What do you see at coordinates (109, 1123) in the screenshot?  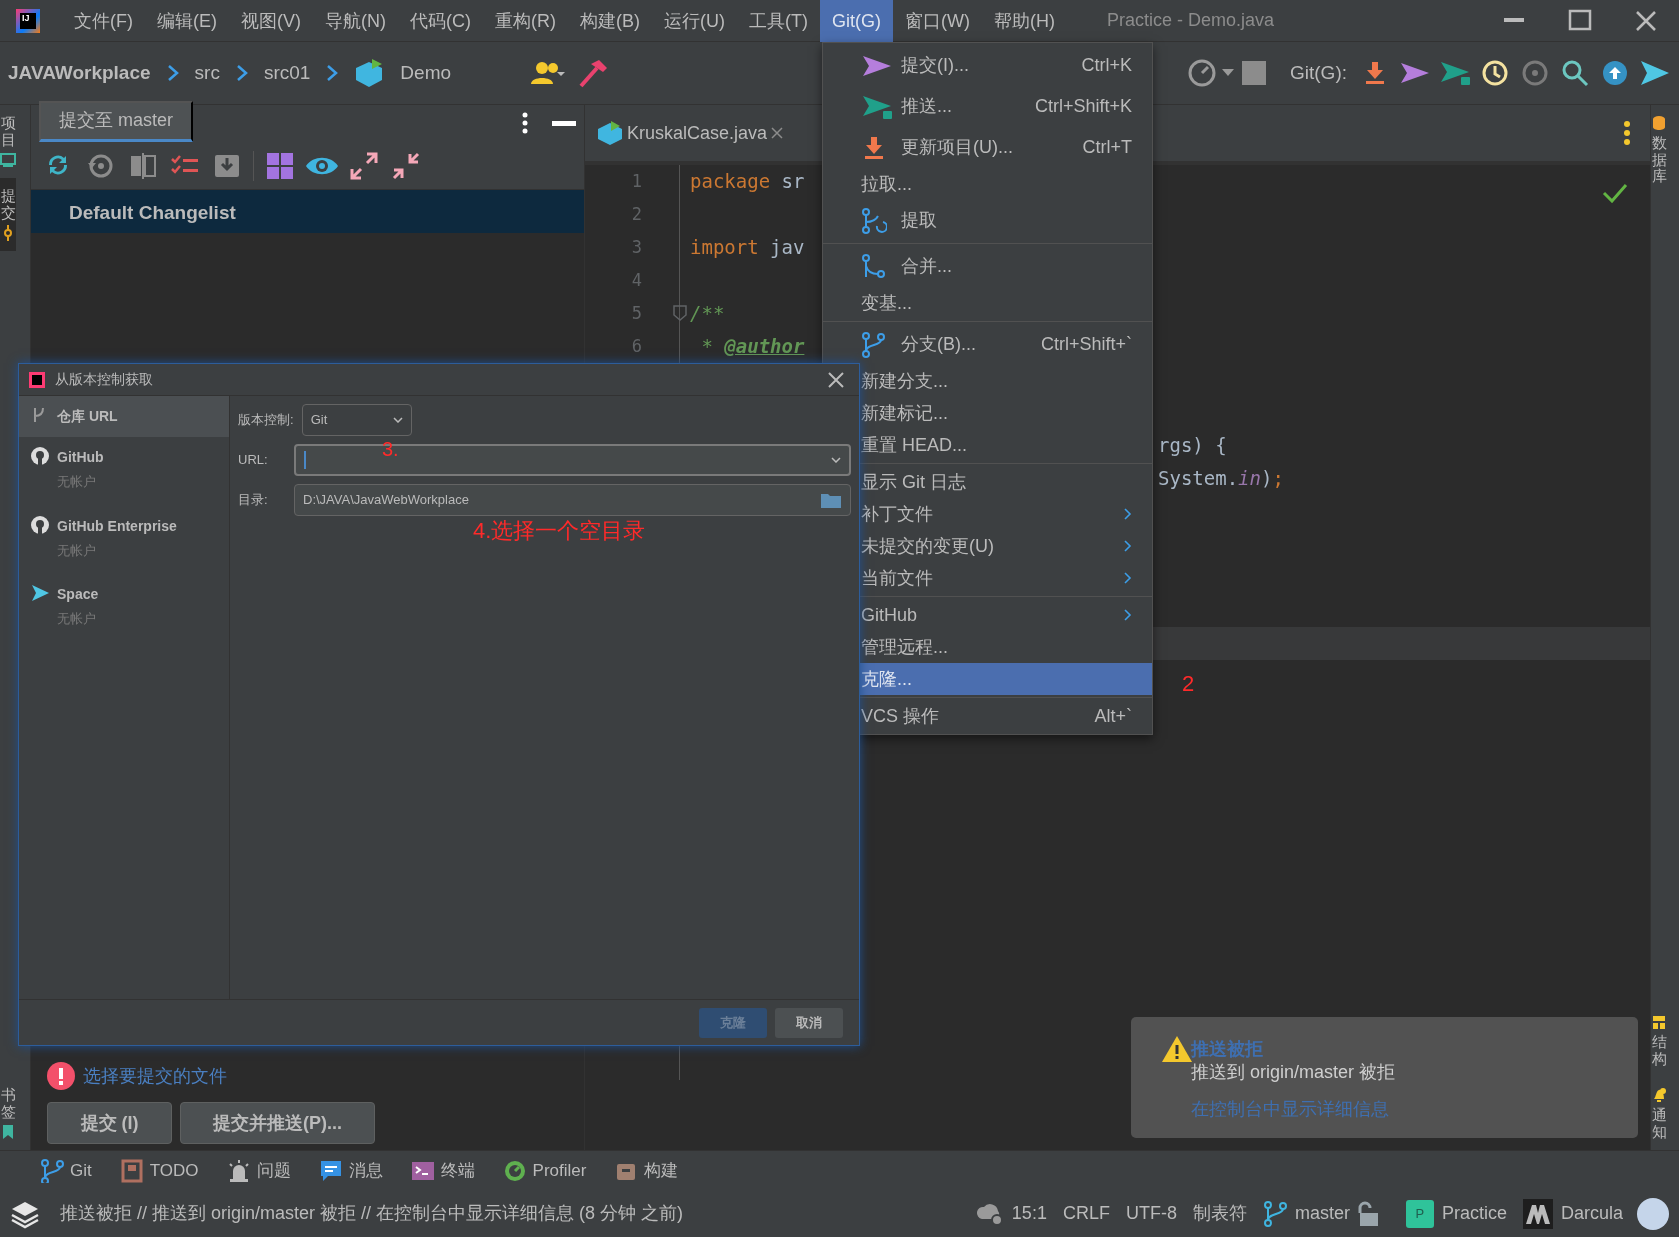 I see `commit-button: 提交 (I)` at bounding box center [109, 1123].